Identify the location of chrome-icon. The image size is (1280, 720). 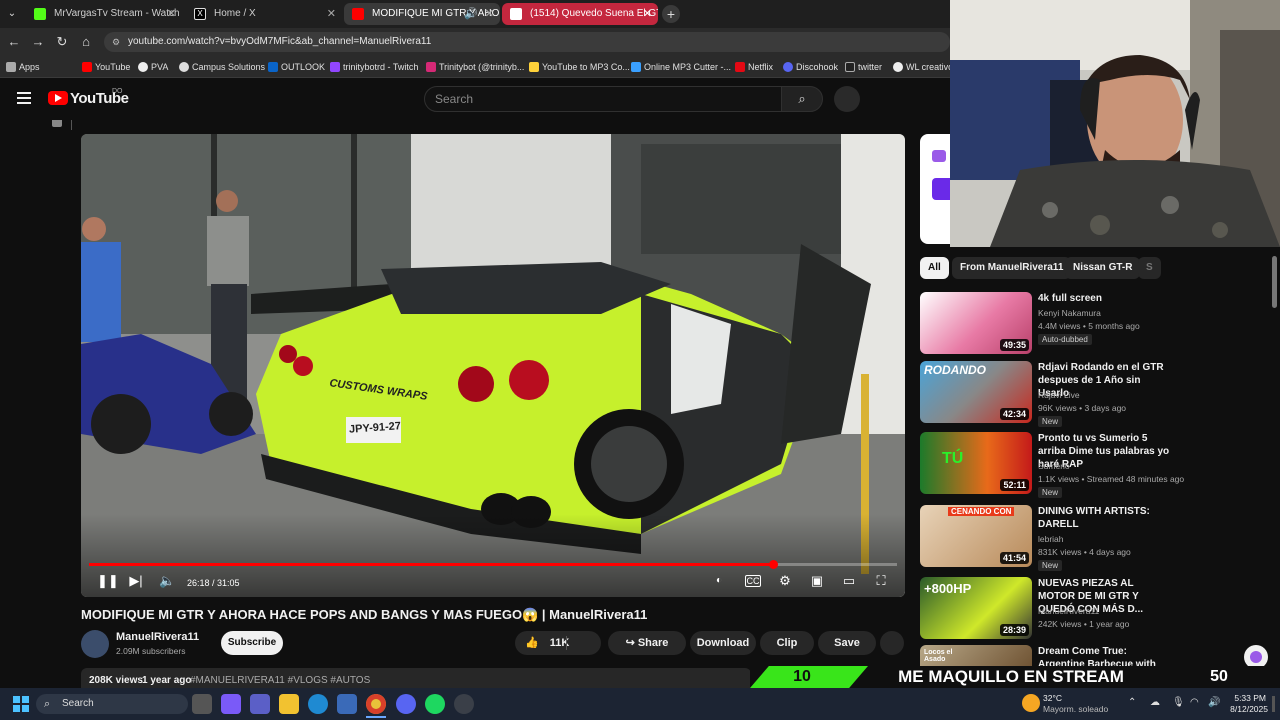
(376, 704).